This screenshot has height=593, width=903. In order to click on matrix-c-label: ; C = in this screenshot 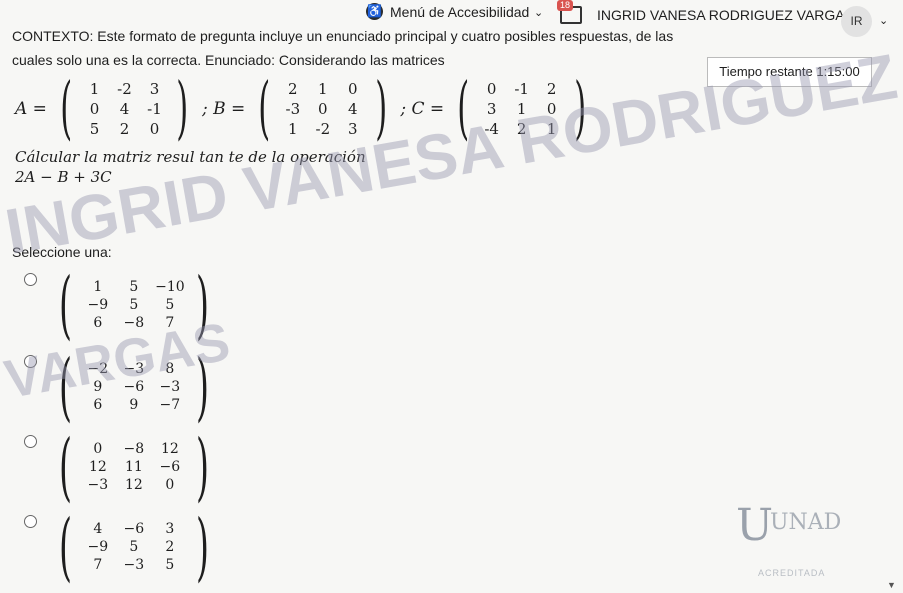, I will do `click(422, 109)`.